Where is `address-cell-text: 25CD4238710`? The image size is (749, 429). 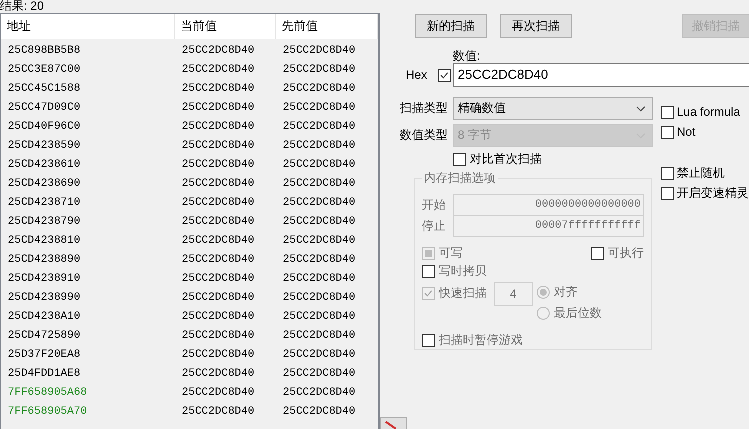
address-cell-text: 25CD4238710 is located at coordinates (44, 202).